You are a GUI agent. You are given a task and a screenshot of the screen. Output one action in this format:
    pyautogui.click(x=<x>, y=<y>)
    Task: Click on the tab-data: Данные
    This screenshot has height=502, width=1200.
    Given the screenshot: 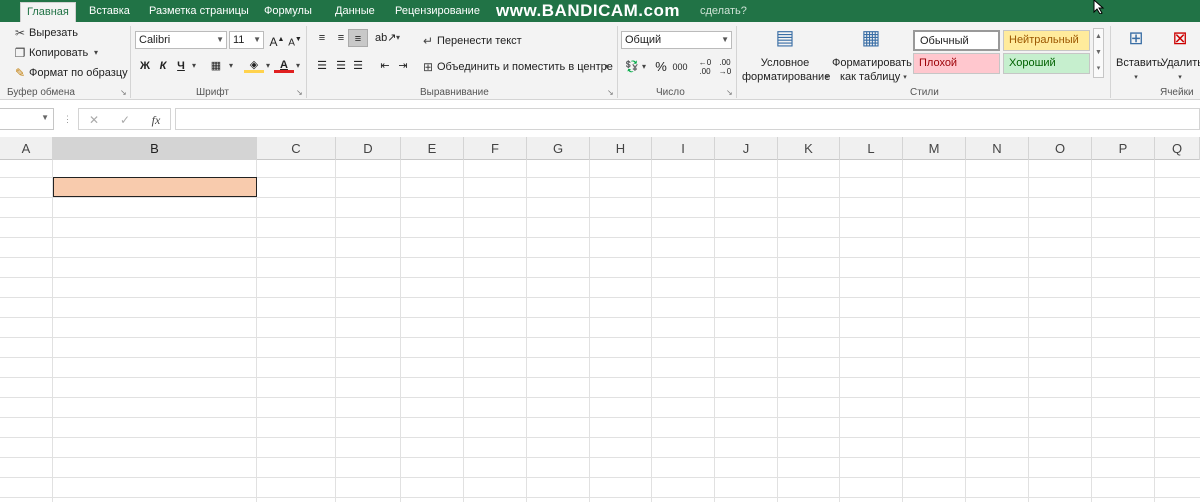 What is the action you would take?
    pyautogui.click(x=355, y=11)
    